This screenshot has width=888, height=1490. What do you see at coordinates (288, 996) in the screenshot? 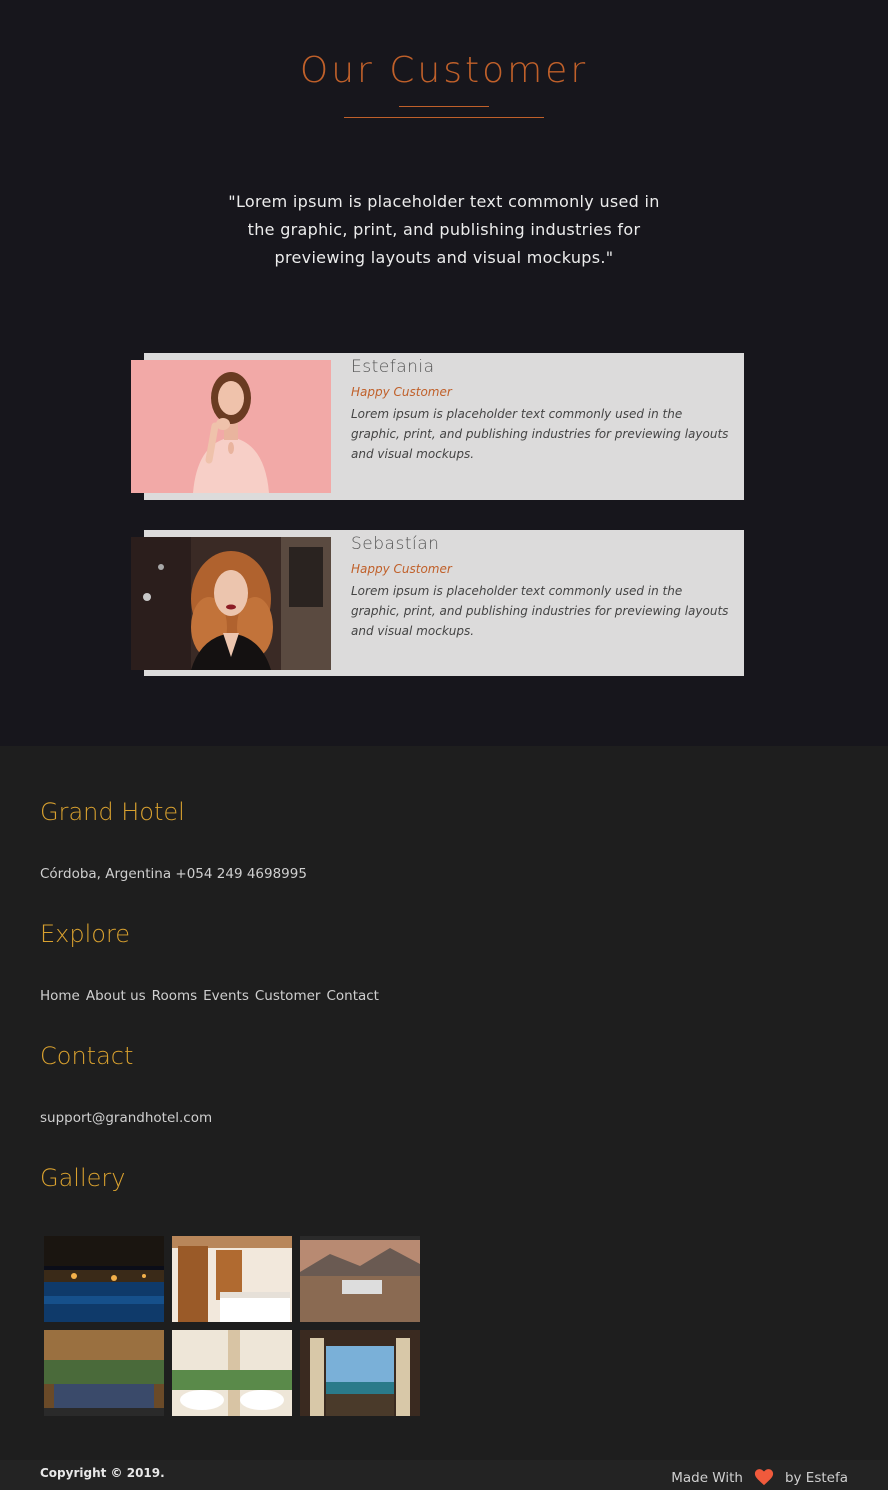
I see `nav-link-customer: Customer` at bounding box center [288, 996].